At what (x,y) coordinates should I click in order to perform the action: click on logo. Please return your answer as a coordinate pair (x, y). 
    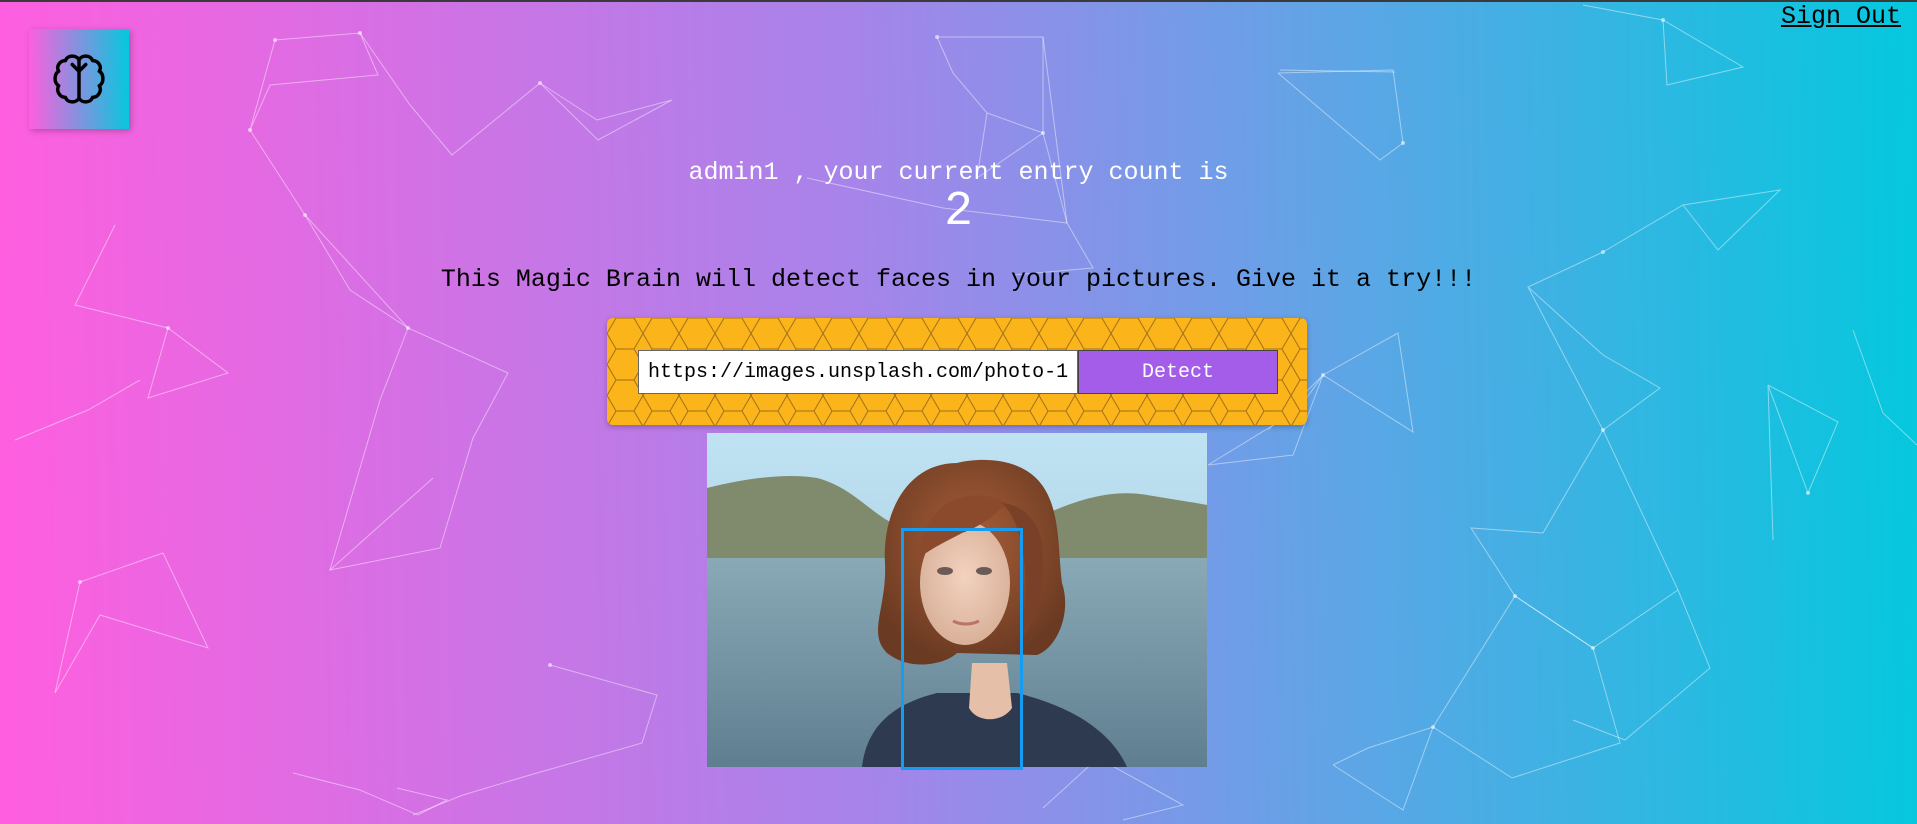
    Looking at the image, I should click on (79, 79).